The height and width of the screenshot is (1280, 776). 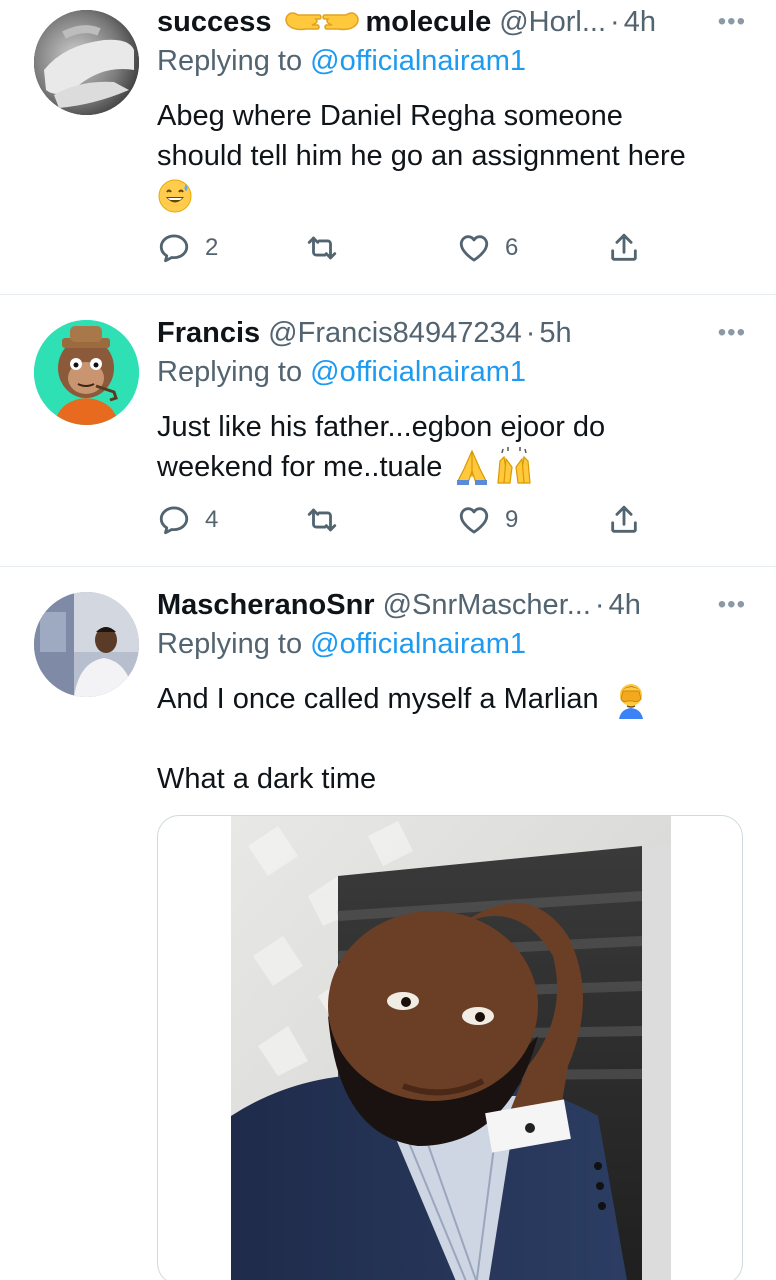 I want to click on facepalm-emoji, so click(x=630, y=701).